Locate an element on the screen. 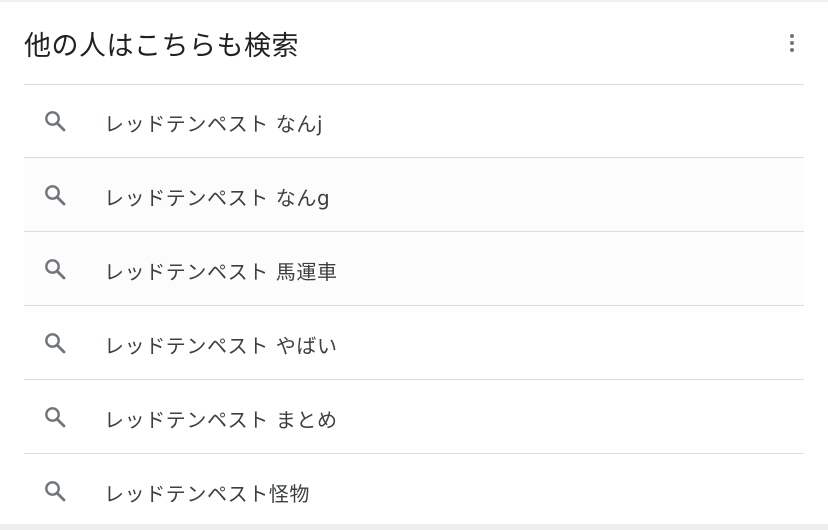 This screenshot has width=828, height=530. related-search-item: レッドテンペスト なんj is located at coordinates (414, 121).